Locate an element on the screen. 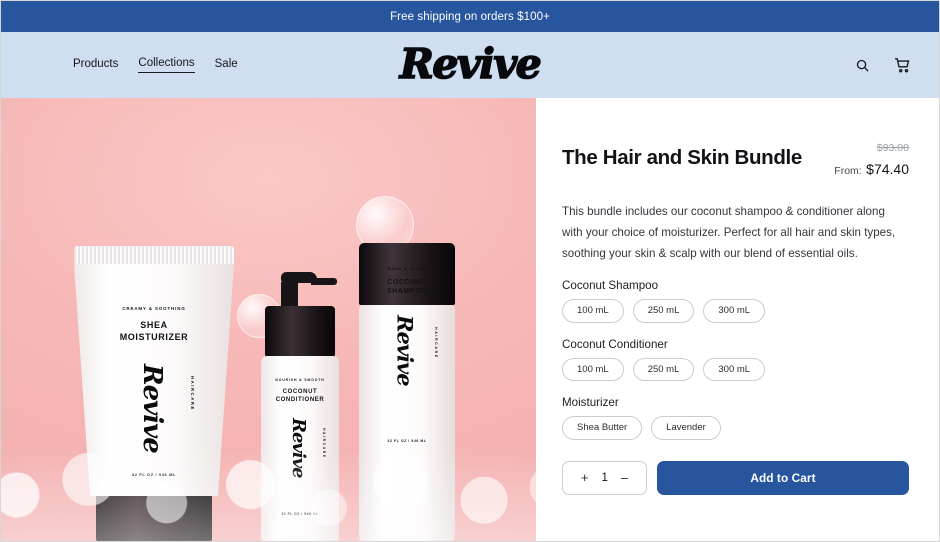  option-conditioner-100ml: 100 mL is located at coordinates (593, 369).